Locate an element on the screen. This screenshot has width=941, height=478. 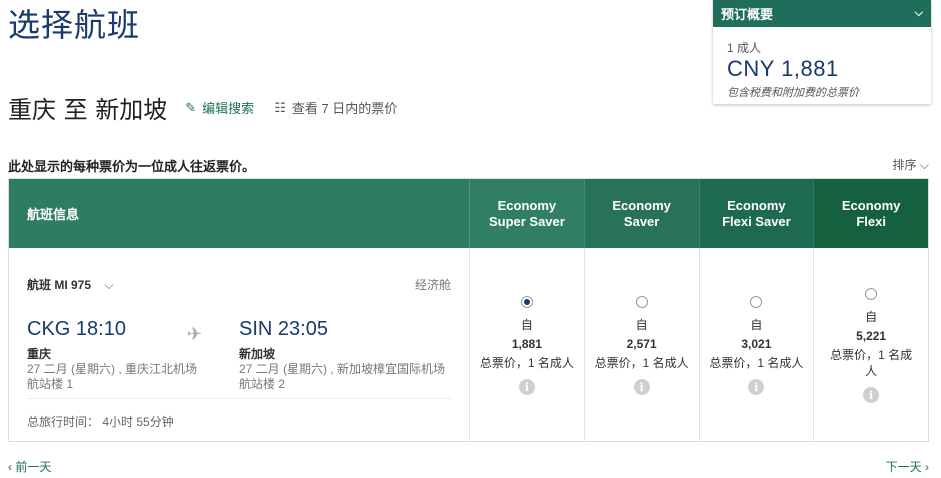
total-travel-time: 总旅行时间： 4小时 55分钟 is located at coordinates (100, 422).